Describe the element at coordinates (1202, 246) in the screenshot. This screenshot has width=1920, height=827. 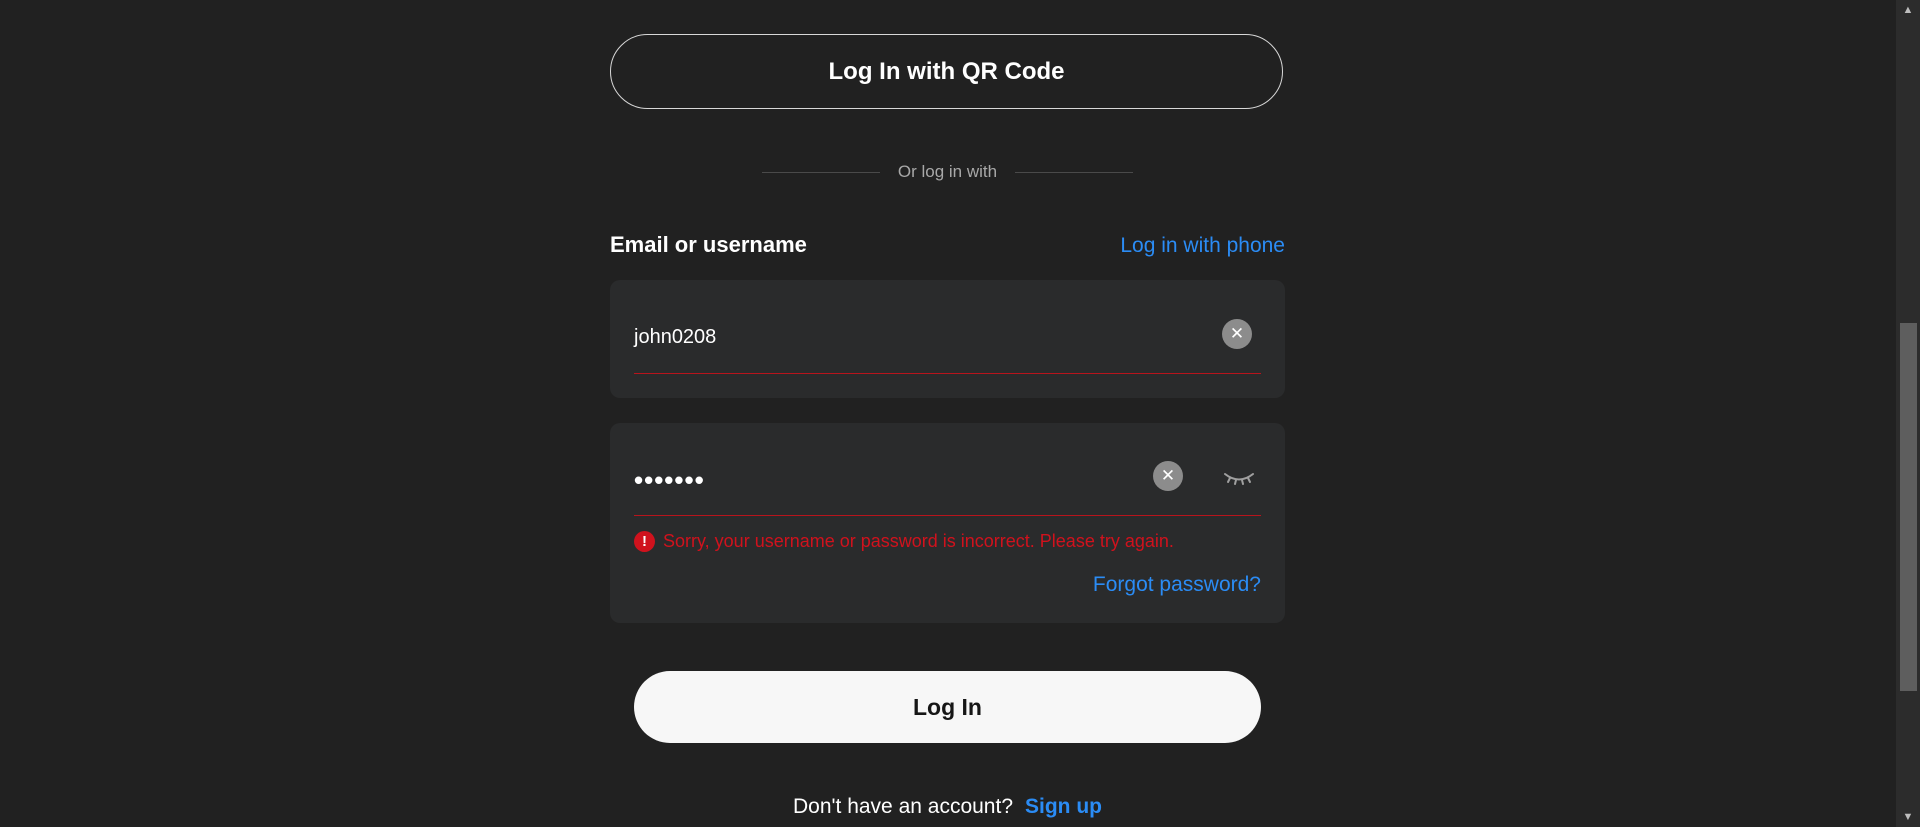
I see `phone-login-link: Log in with phone` at that location.